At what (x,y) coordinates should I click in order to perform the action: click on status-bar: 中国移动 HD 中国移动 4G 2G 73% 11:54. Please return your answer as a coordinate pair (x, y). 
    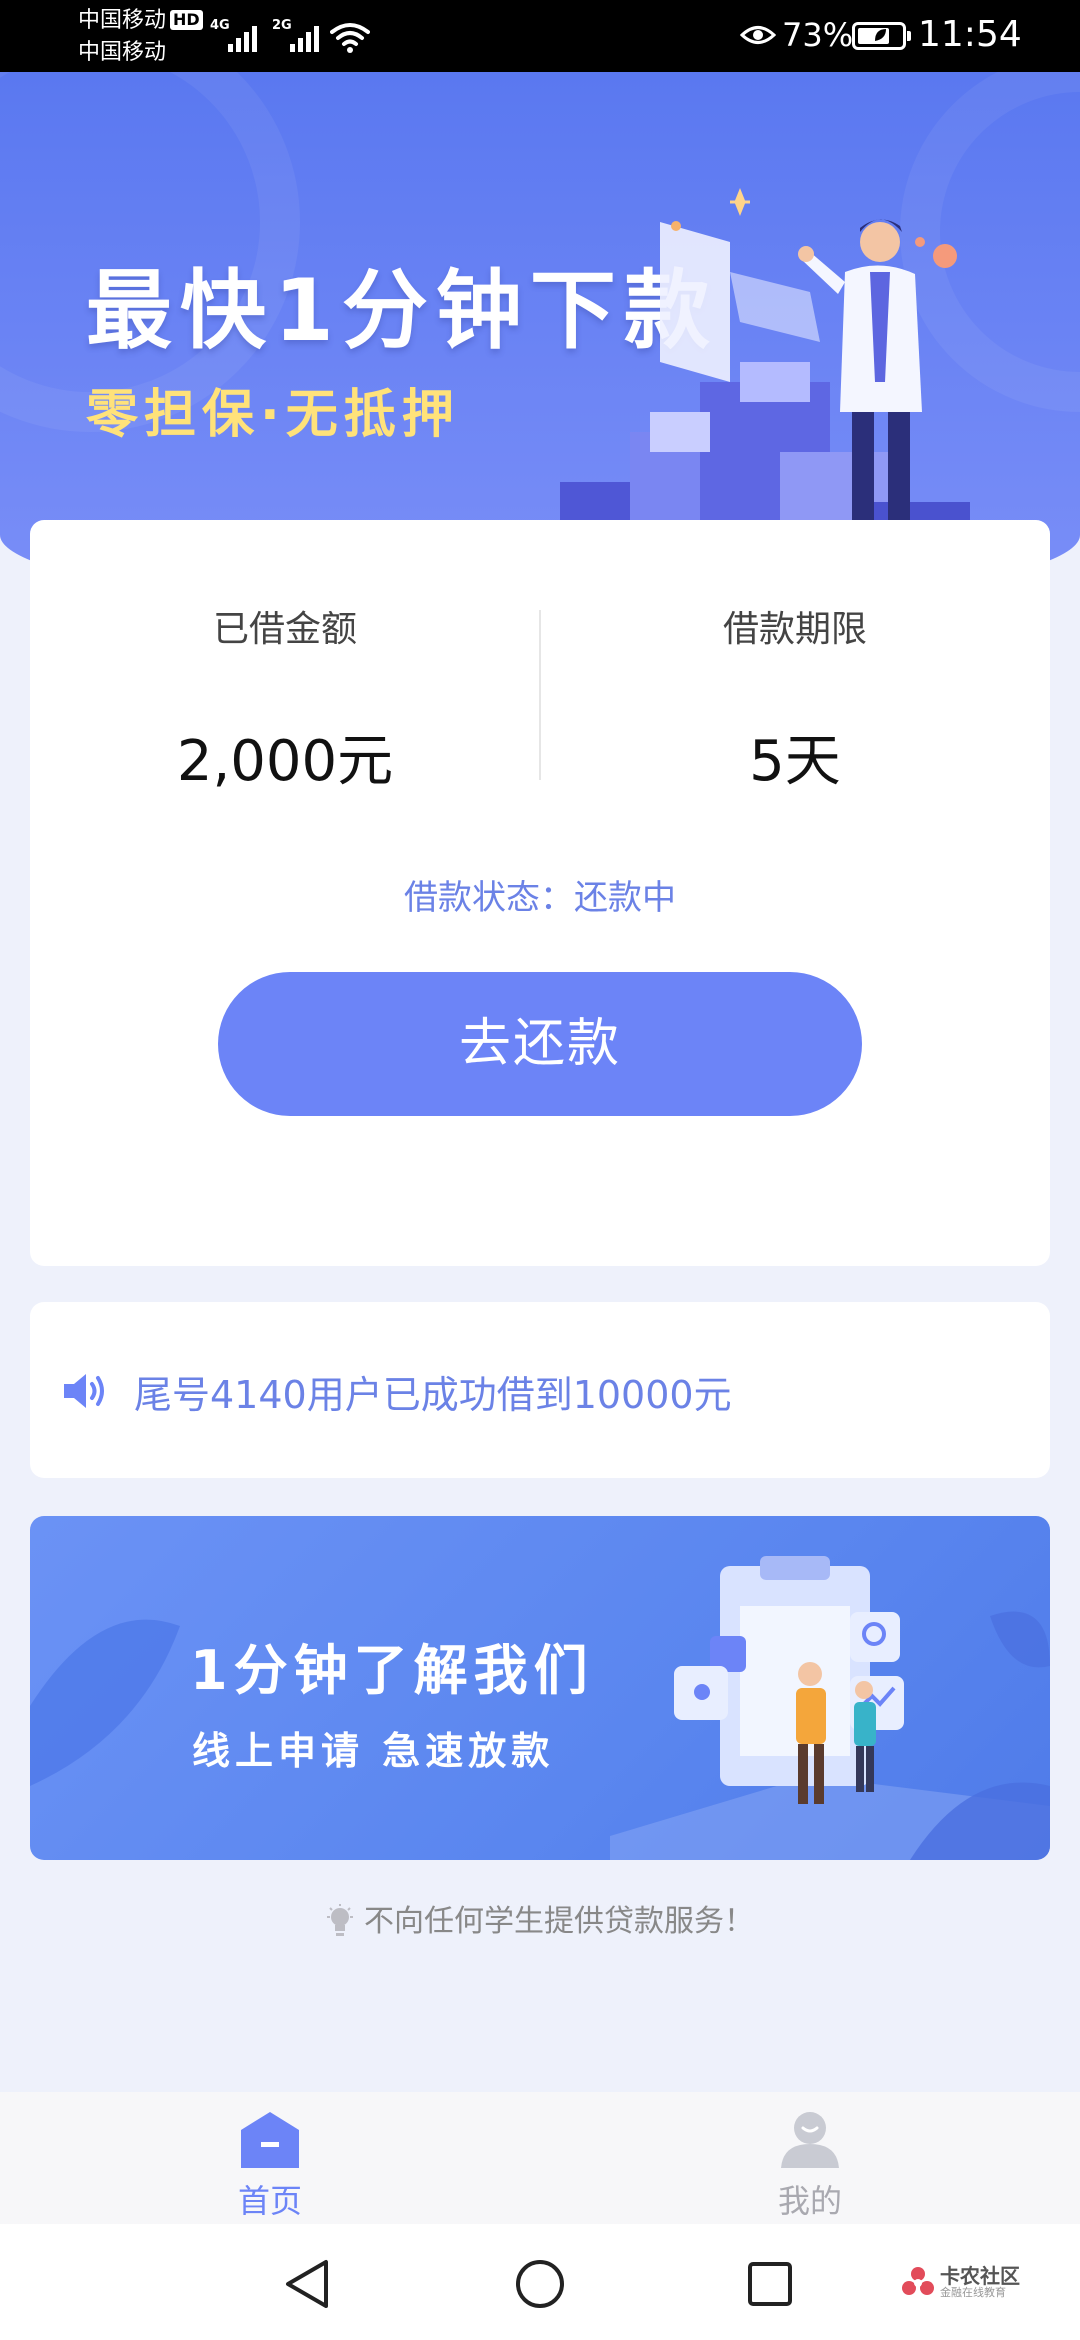
    Looking at the image, I should click on (540, 36).